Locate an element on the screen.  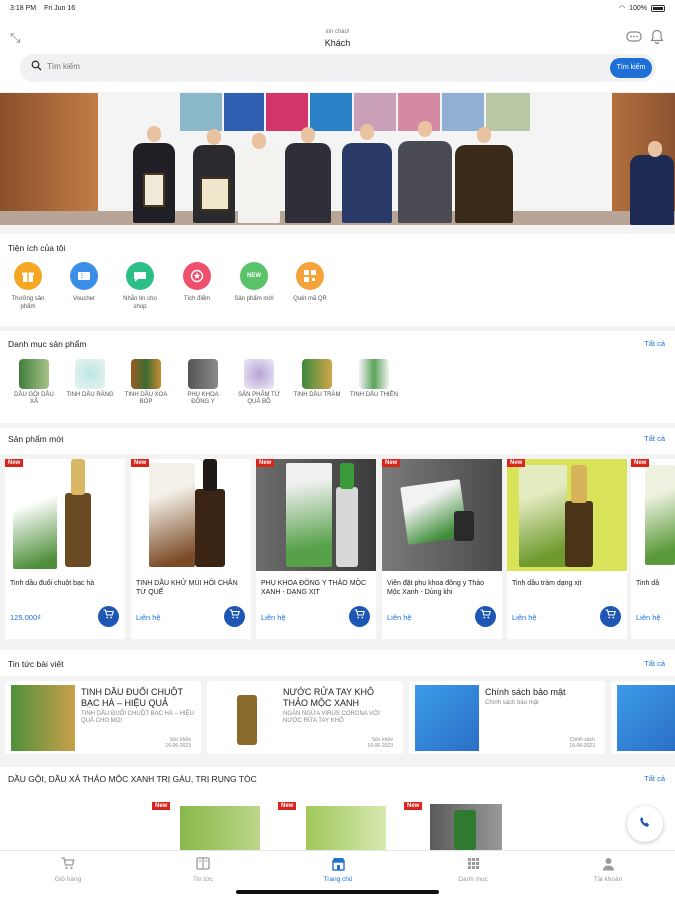
product-name: Tinh dầu đuổi chuột bạc hà is located at coordinates (52, 583).